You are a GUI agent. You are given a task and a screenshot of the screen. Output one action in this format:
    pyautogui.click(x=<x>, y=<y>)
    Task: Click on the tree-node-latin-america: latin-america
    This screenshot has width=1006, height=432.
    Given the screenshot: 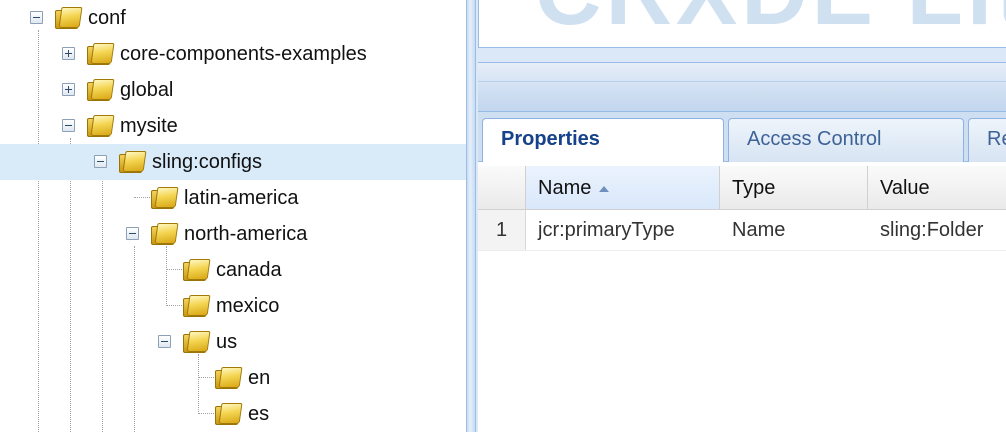 What is the action you would take?
    pyautogui.click(x=233, y=198)
    